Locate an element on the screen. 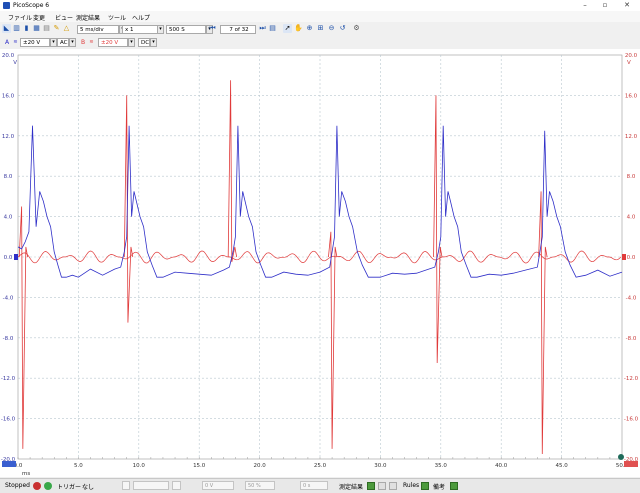 This screenshot has height=493, width=640. x-tick-label: 25.0 is located at coordinates (320, 466).